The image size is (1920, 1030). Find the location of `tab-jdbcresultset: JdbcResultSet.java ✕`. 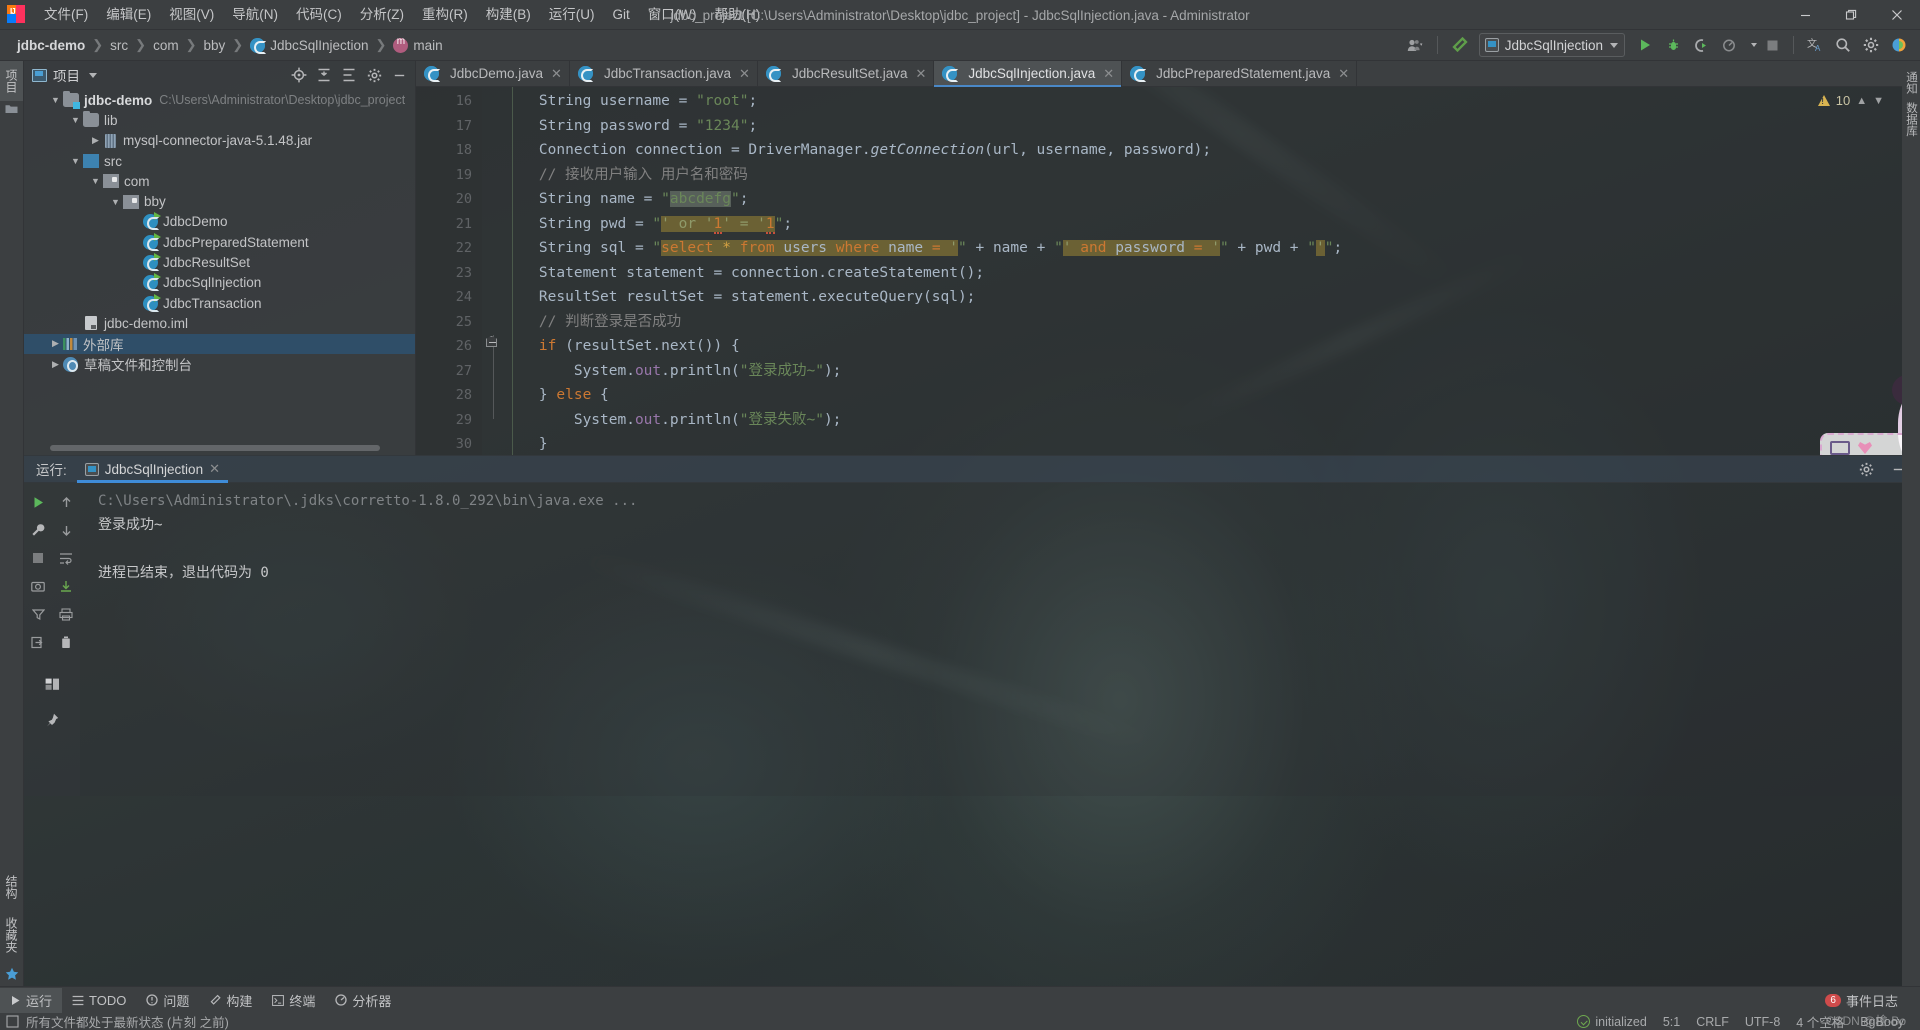

tab-jdbcresultset: JdbcResultSet.java ✕ is located at coordinates (846, 73).